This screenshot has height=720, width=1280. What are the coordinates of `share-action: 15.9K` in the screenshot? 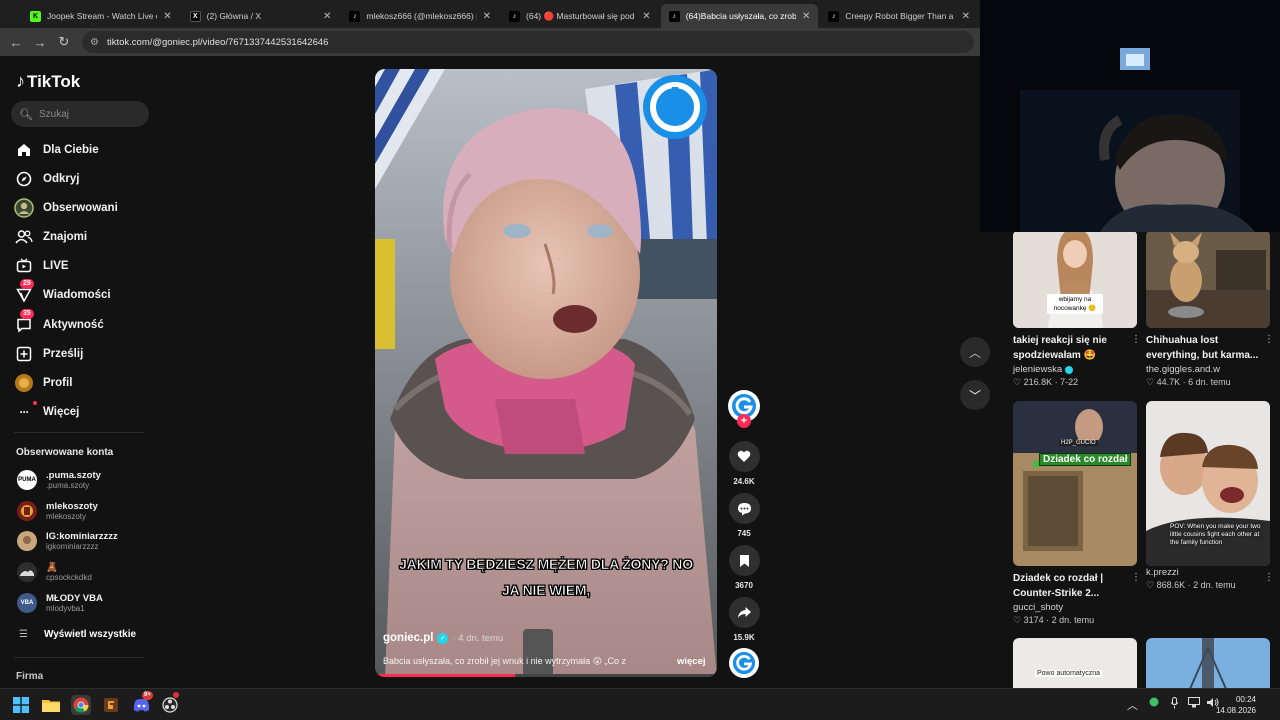 It's located at (744, 619).